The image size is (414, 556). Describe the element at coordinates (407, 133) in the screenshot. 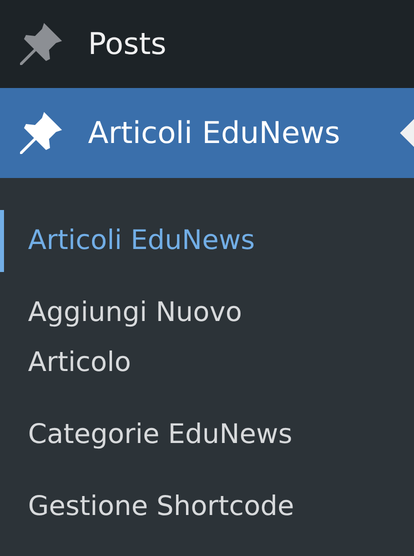

I see `current-arrow-icon` at that location.